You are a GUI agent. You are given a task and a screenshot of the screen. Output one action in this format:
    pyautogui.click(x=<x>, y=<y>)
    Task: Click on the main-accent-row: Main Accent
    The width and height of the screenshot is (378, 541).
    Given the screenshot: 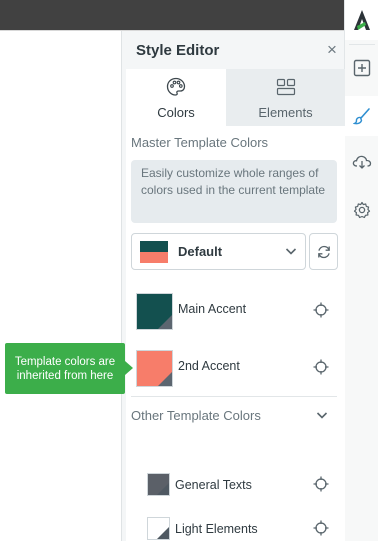 What is the action you would take?
    pyautogui.click(x=235, y=311)
    